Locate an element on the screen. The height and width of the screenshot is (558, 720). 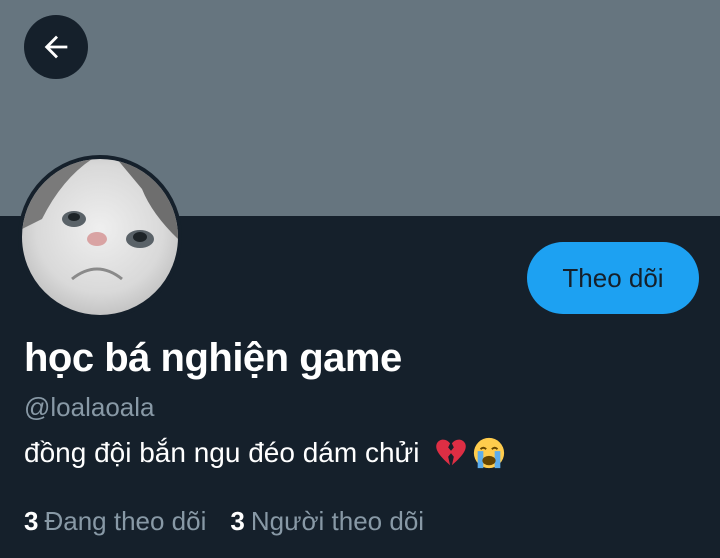
username-handle: @loalaoala is located at coordinates (89, 407).